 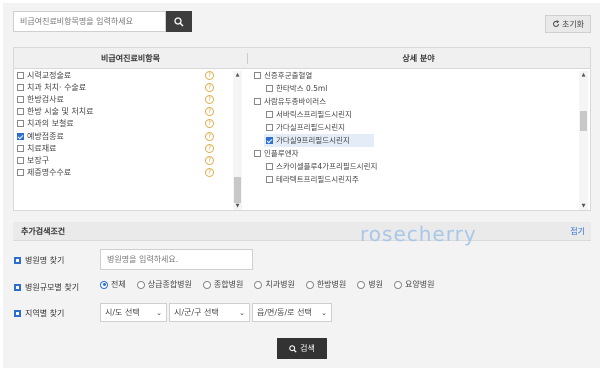 What do you see at coordinates (125, 99) in the screenshot?
I see `category-item: 한방검사료?` at bounding box center [125, 99].